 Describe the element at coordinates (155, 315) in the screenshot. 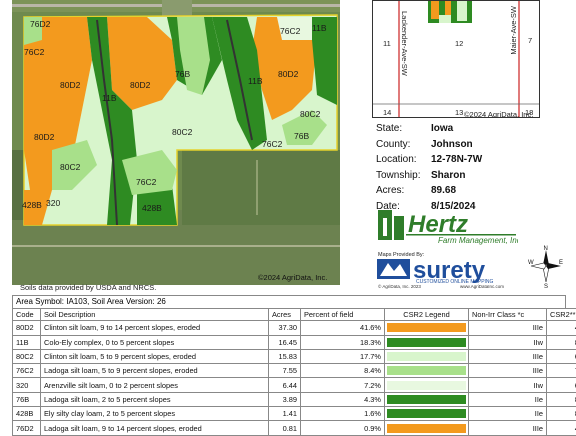

I see `col-header-description: Soil Description` at that location.